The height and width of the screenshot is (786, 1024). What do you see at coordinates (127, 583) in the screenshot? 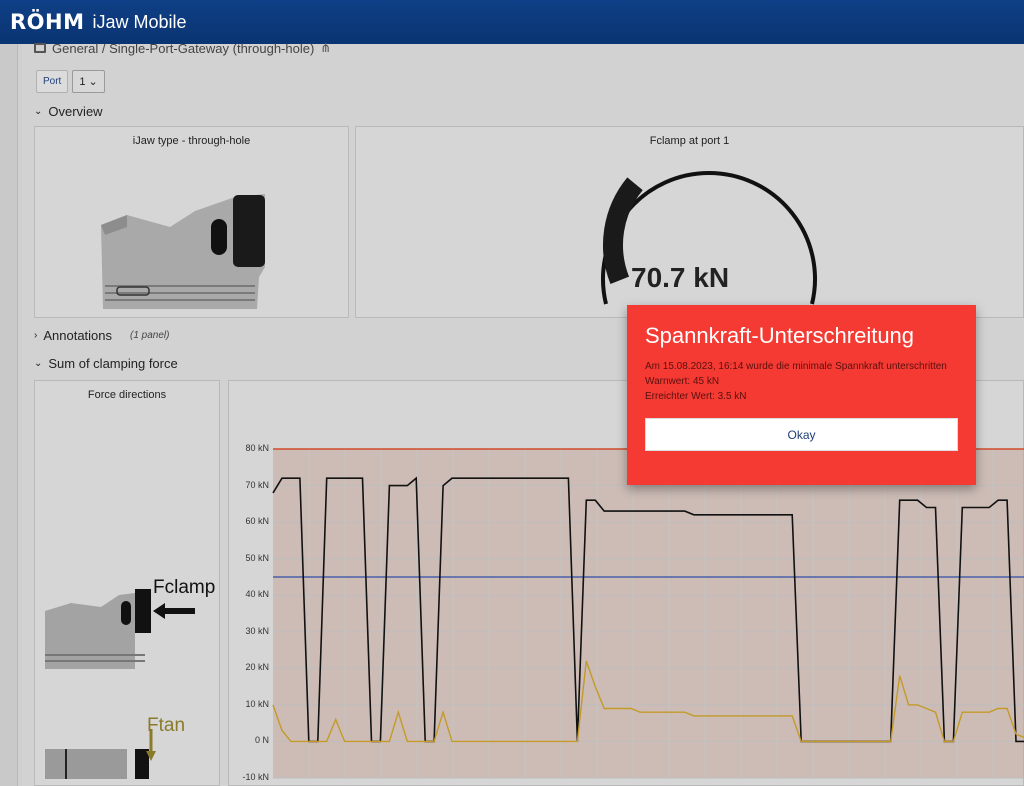
I see `panel-force-directions: Force directions Fclamp Ftan` at bounding box center [127, 583].